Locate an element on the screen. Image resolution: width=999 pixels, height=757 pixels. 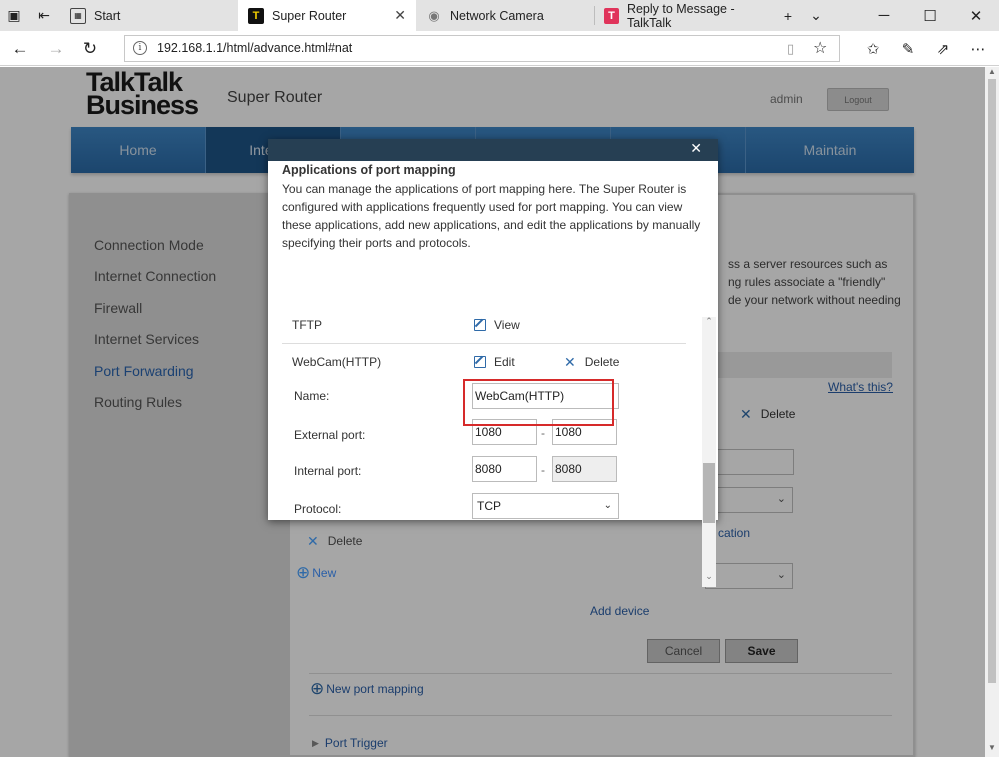
protocol-select: TCP ⌄ is located at coordinates (545, 506).